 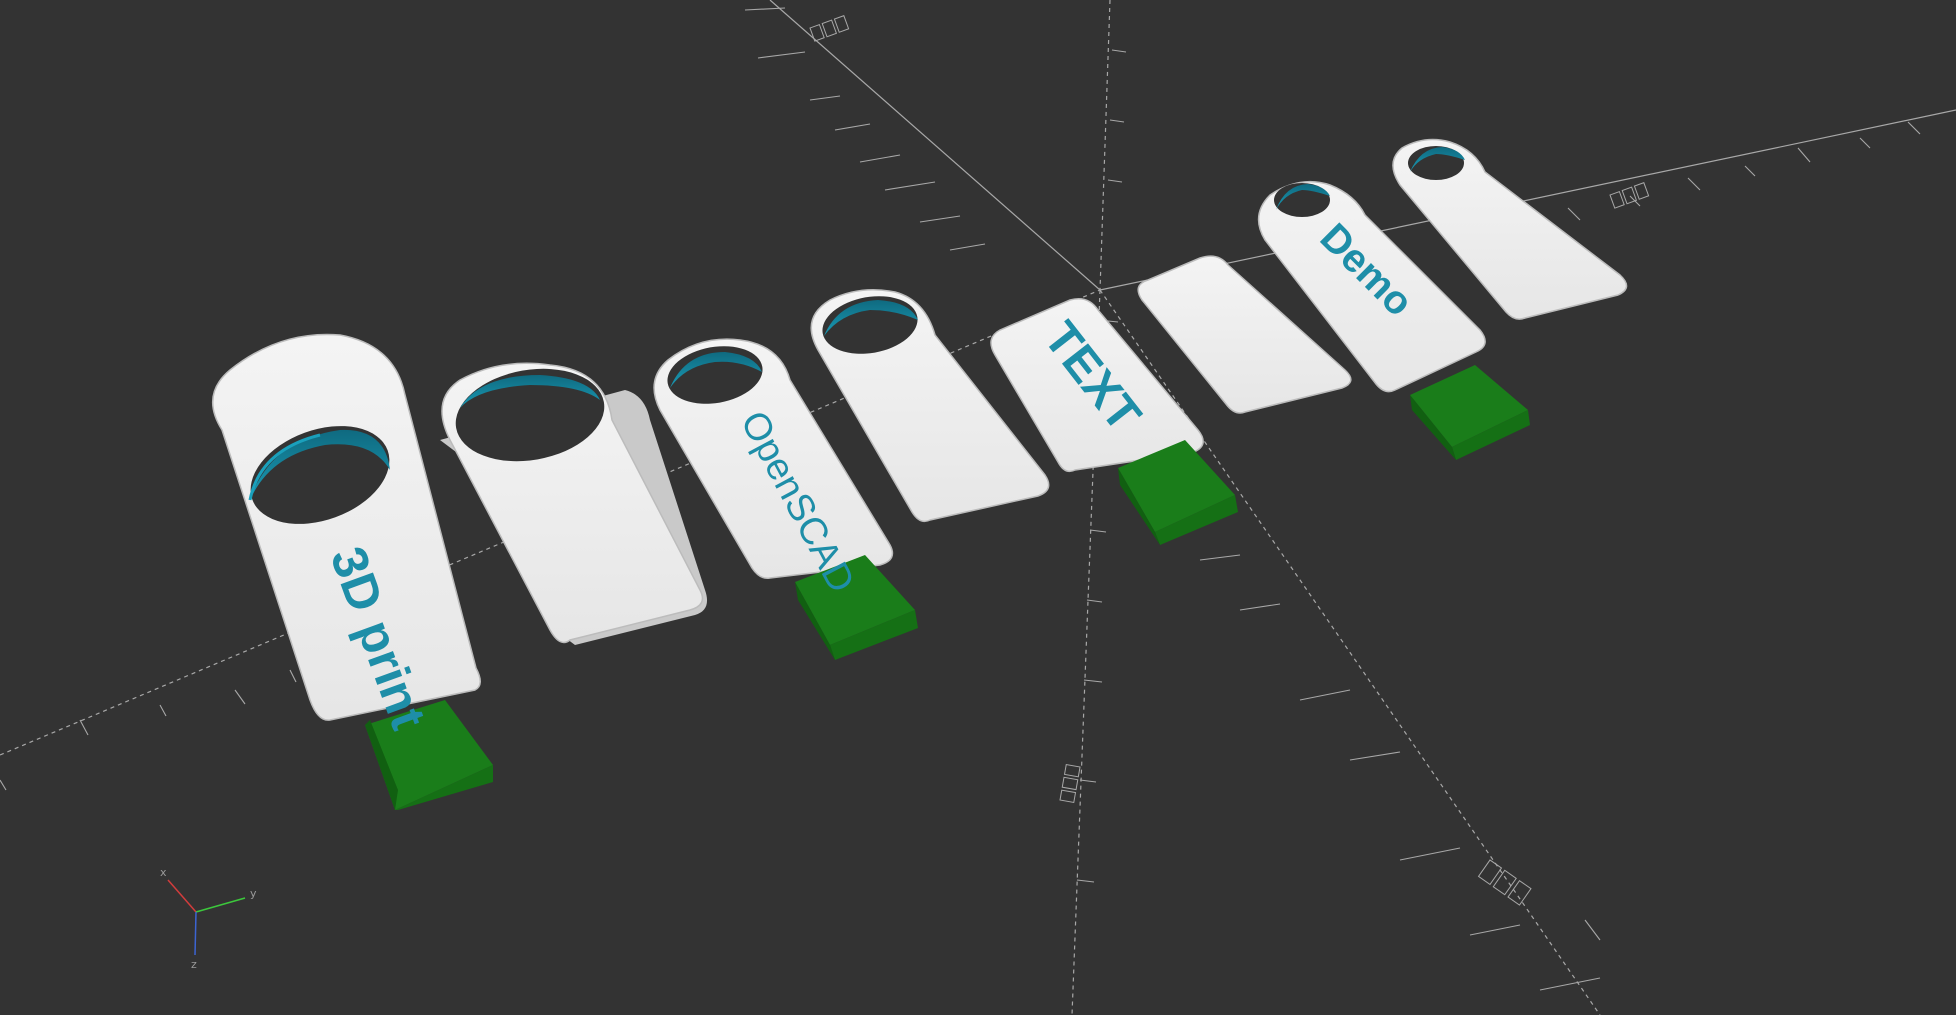 I want to click on key-demo-usb-plug, so click(x=1470, y=412).